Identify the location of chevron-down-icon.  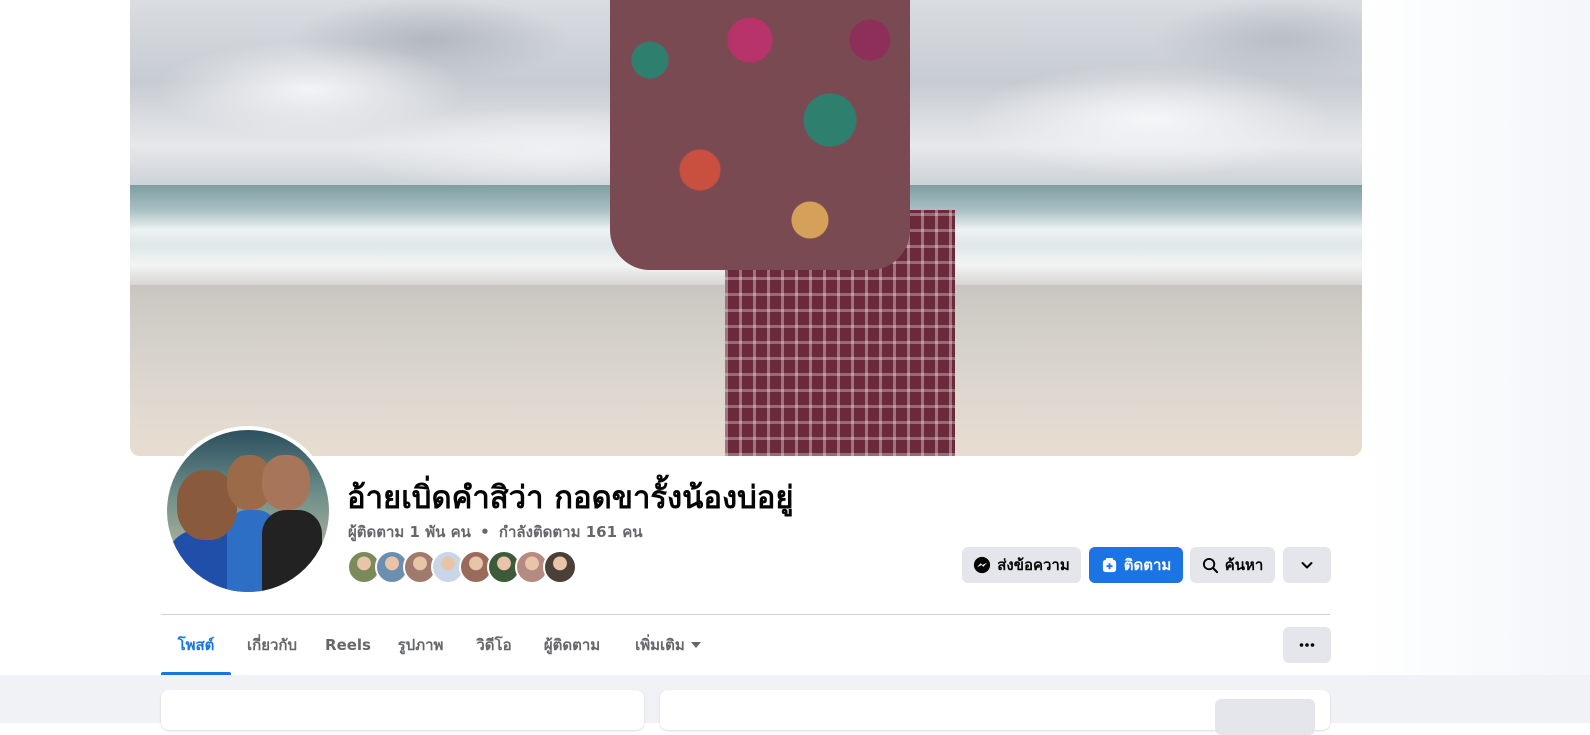
(1307, 565).